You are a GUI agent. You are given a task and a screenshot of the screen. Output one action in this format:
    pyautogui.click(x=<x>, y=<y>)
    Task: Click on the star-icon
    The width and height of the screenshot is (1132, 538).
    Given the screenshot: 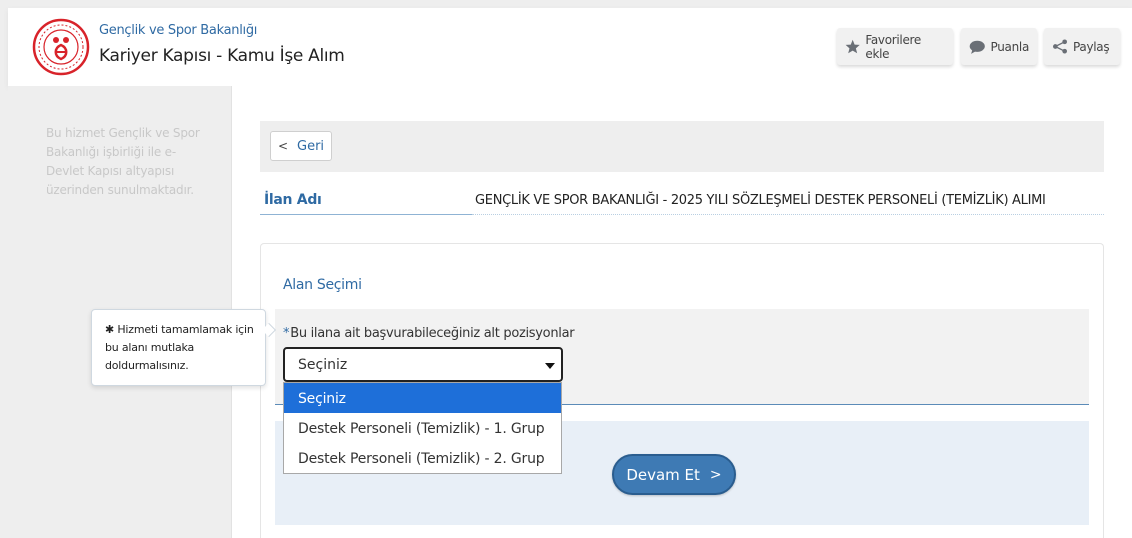 What is the action you would take?
    pyautogui.click(x=852, y=46)
    